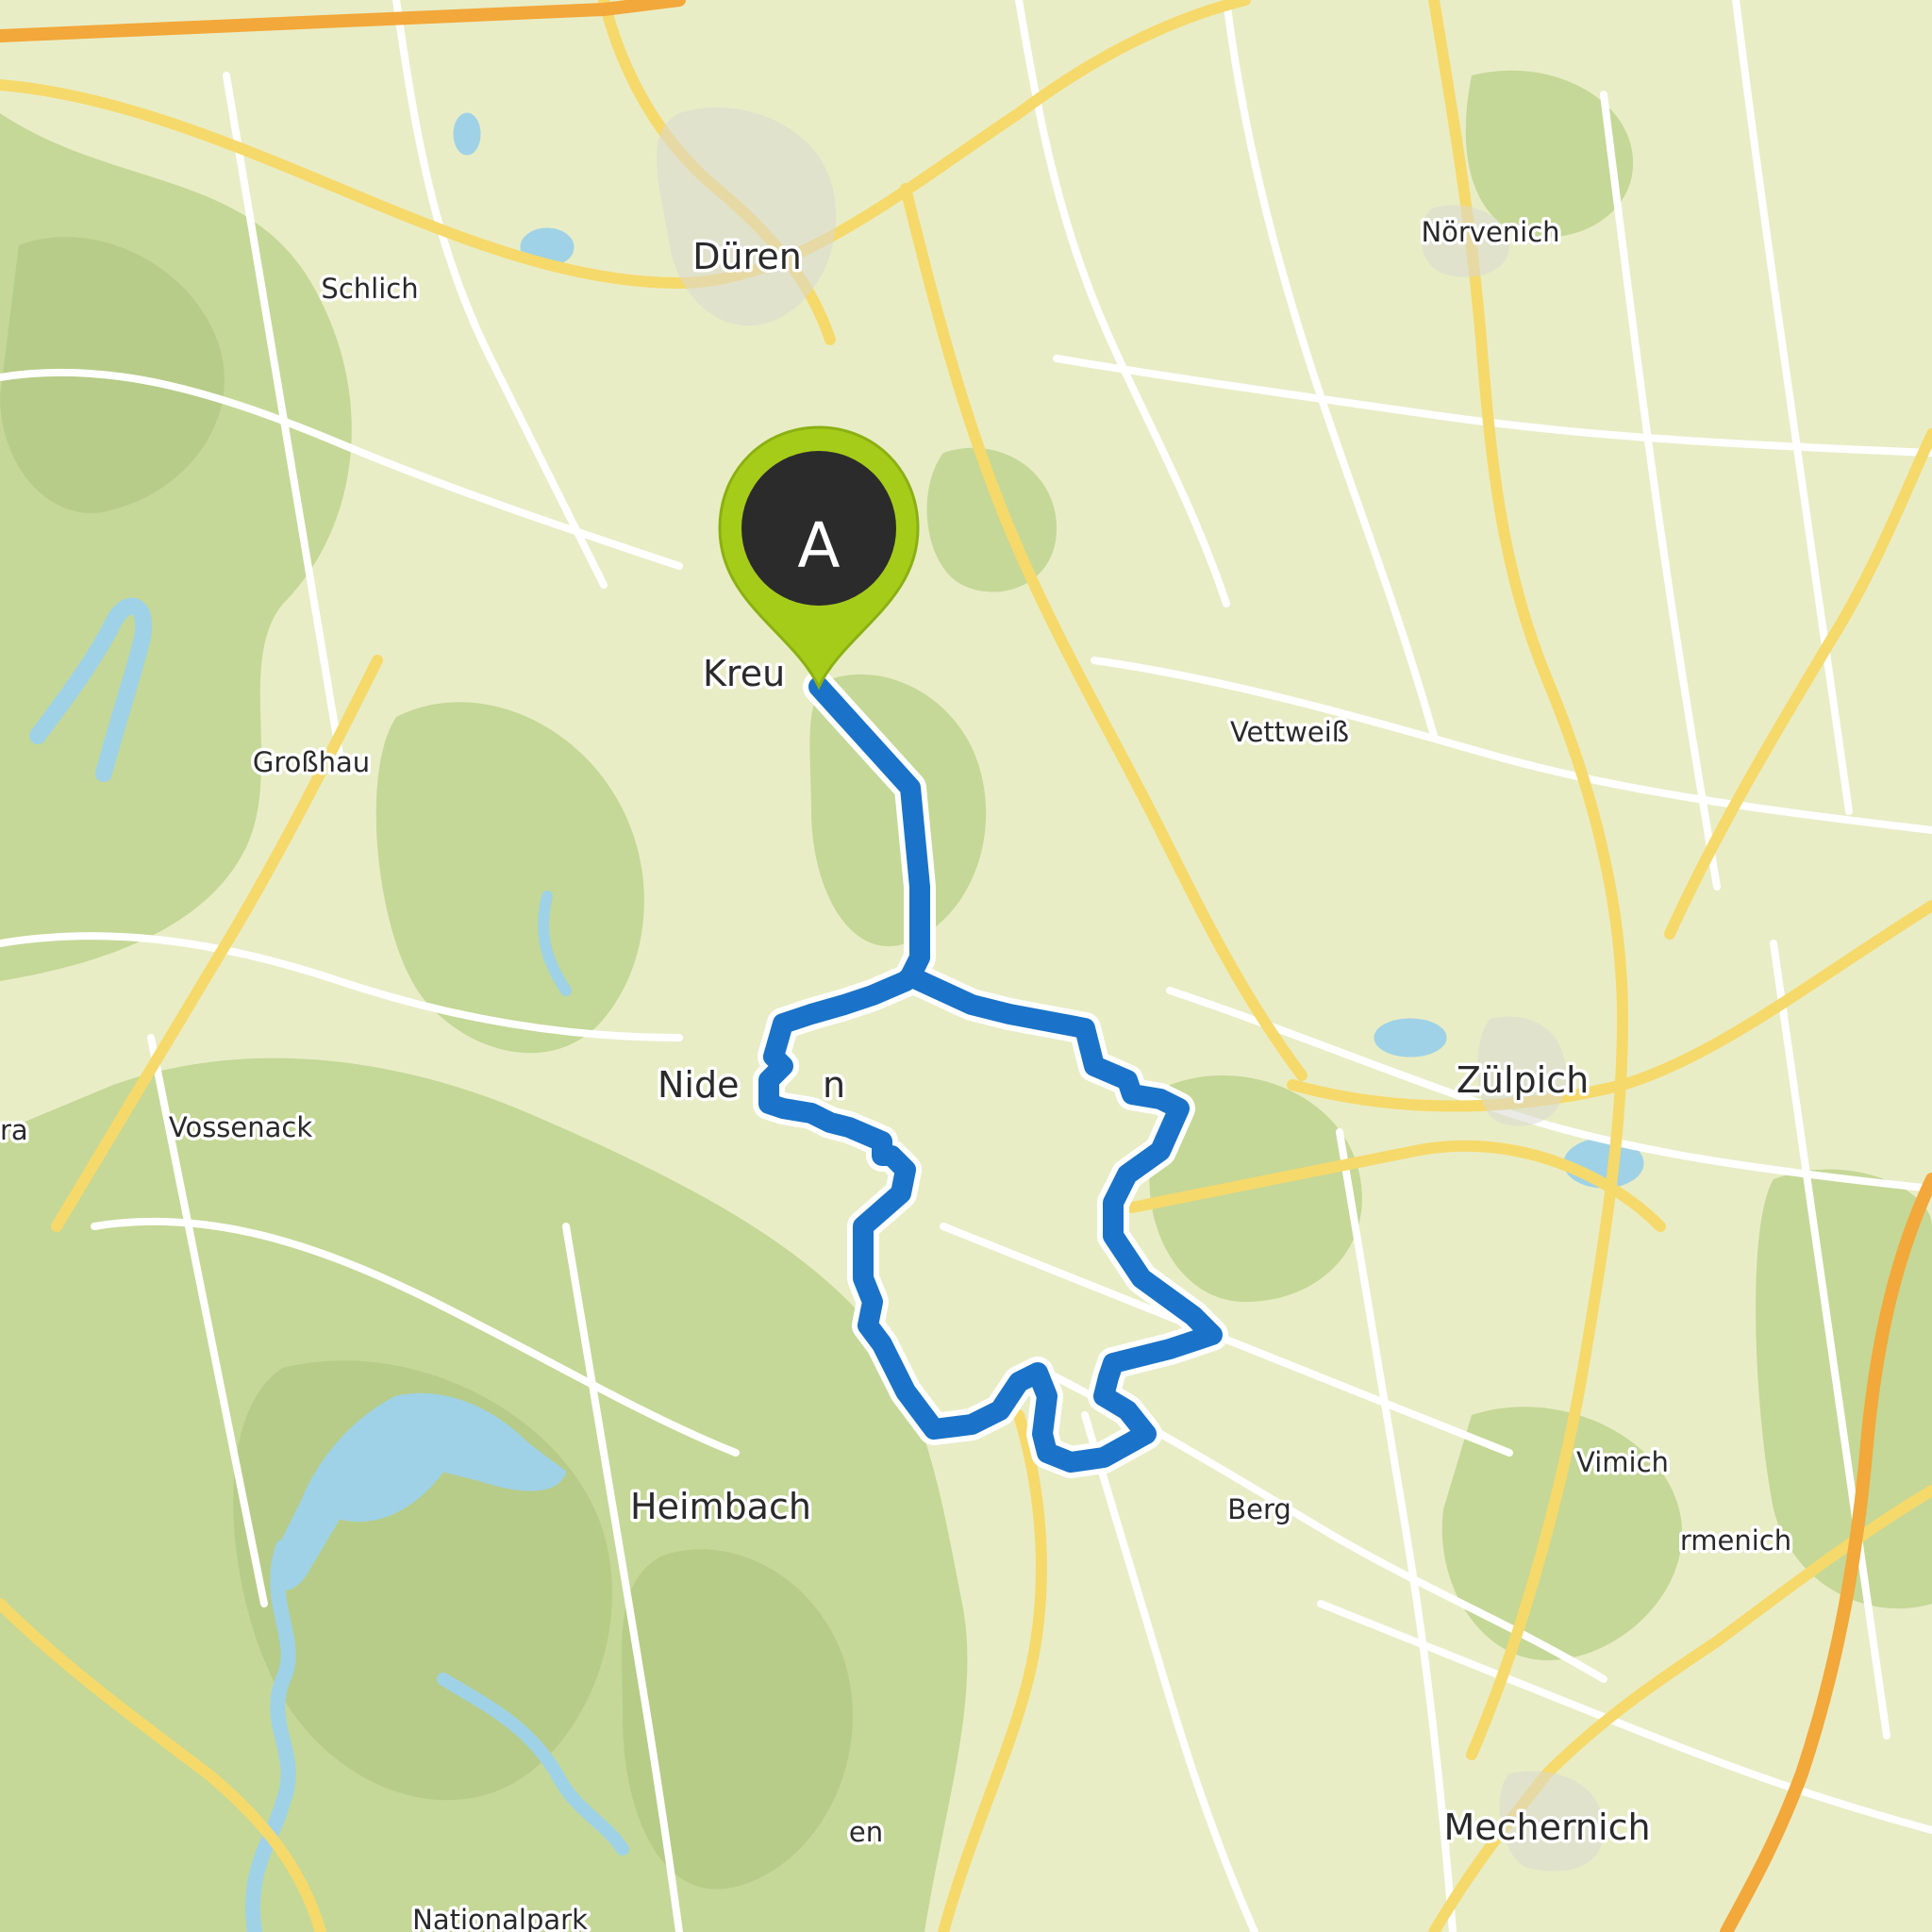 The height and width of the screenshot is (1932, 1932). I want to click on label-dueren: Düren, so click(747, 256).